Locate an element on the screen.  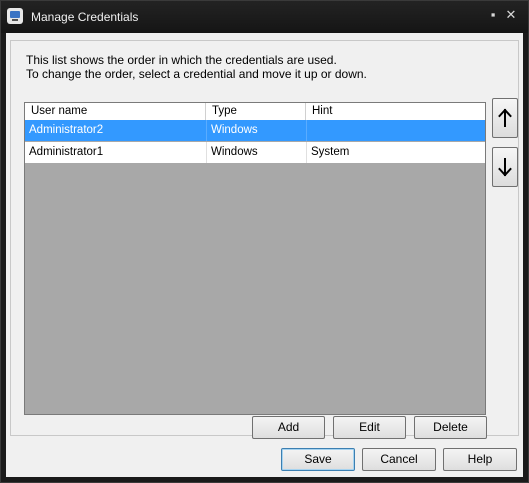
edit-button: Edit is located at coordinates (369, 427).